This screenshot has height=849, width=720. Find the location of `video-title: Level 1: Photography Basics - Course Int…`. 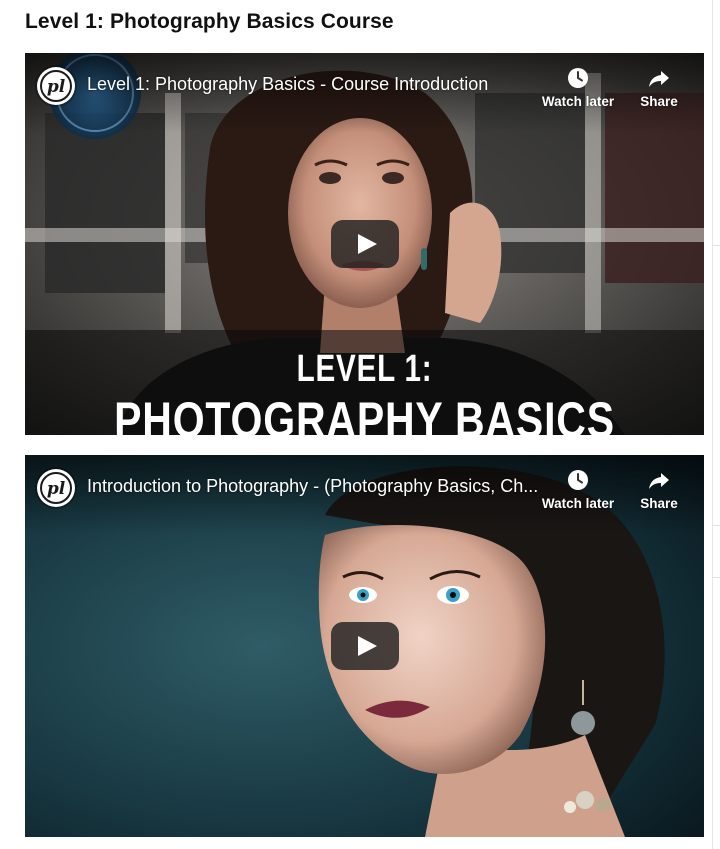

video-title: Level 1: Photography Basics - Course Int… is located at coordinates (314, 84).